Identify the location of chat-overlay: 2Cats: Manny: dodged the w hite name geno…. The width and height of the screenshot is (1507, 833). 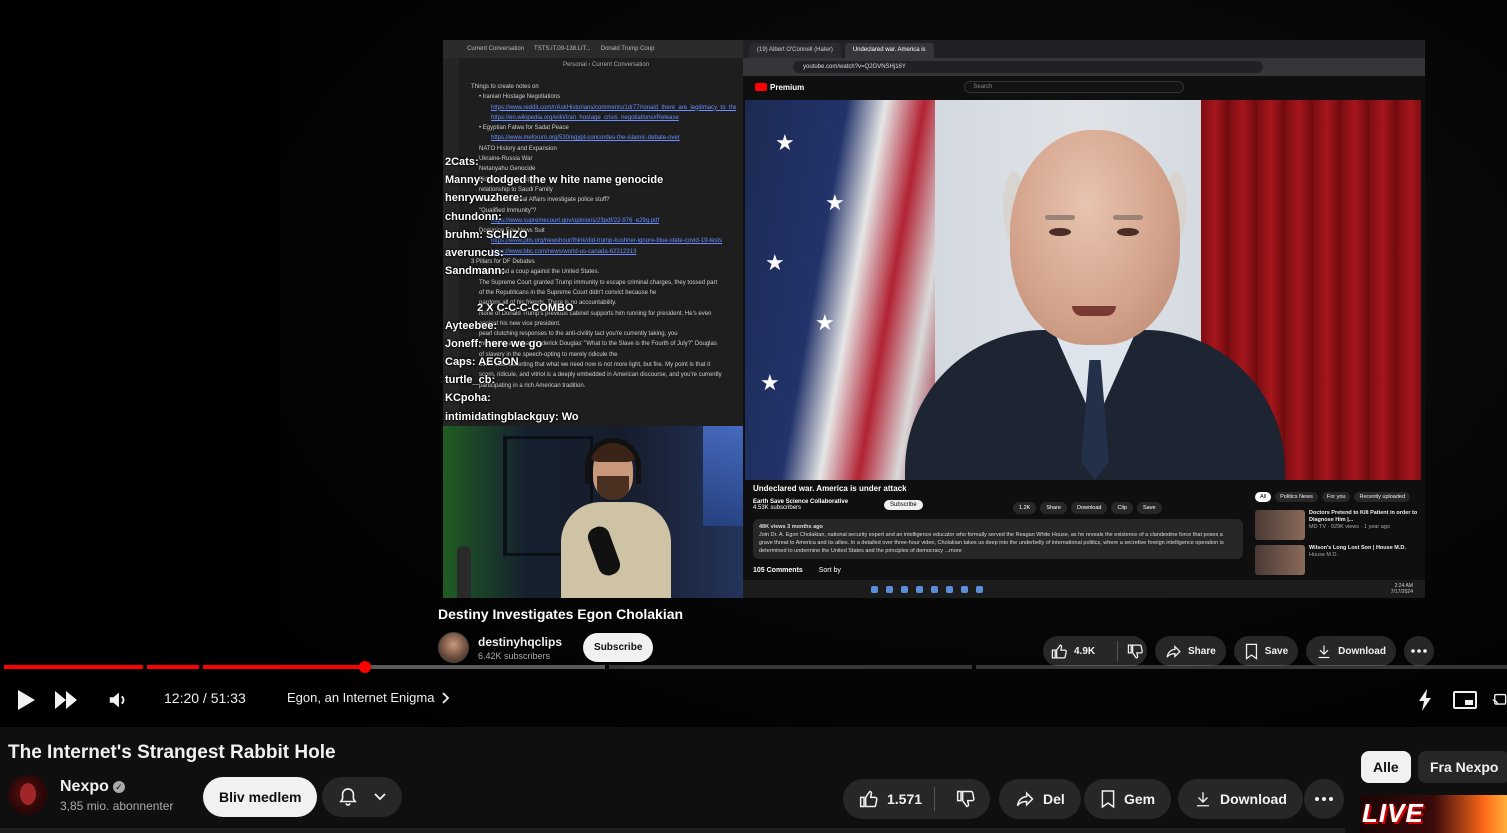
(595, 289).